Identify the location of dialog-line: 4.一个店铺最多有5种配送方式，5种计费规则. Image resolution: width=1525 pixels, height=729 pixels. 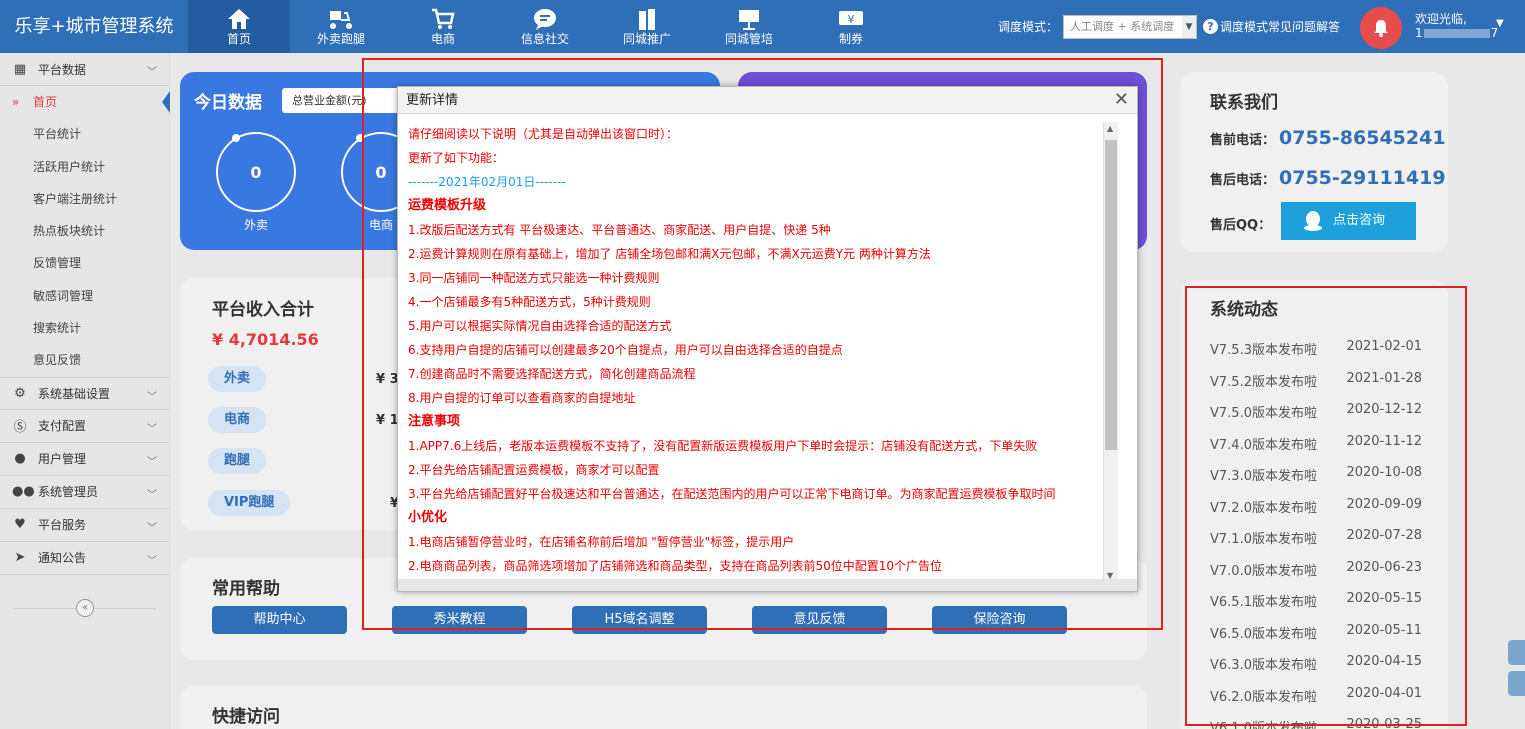
(529, 302).